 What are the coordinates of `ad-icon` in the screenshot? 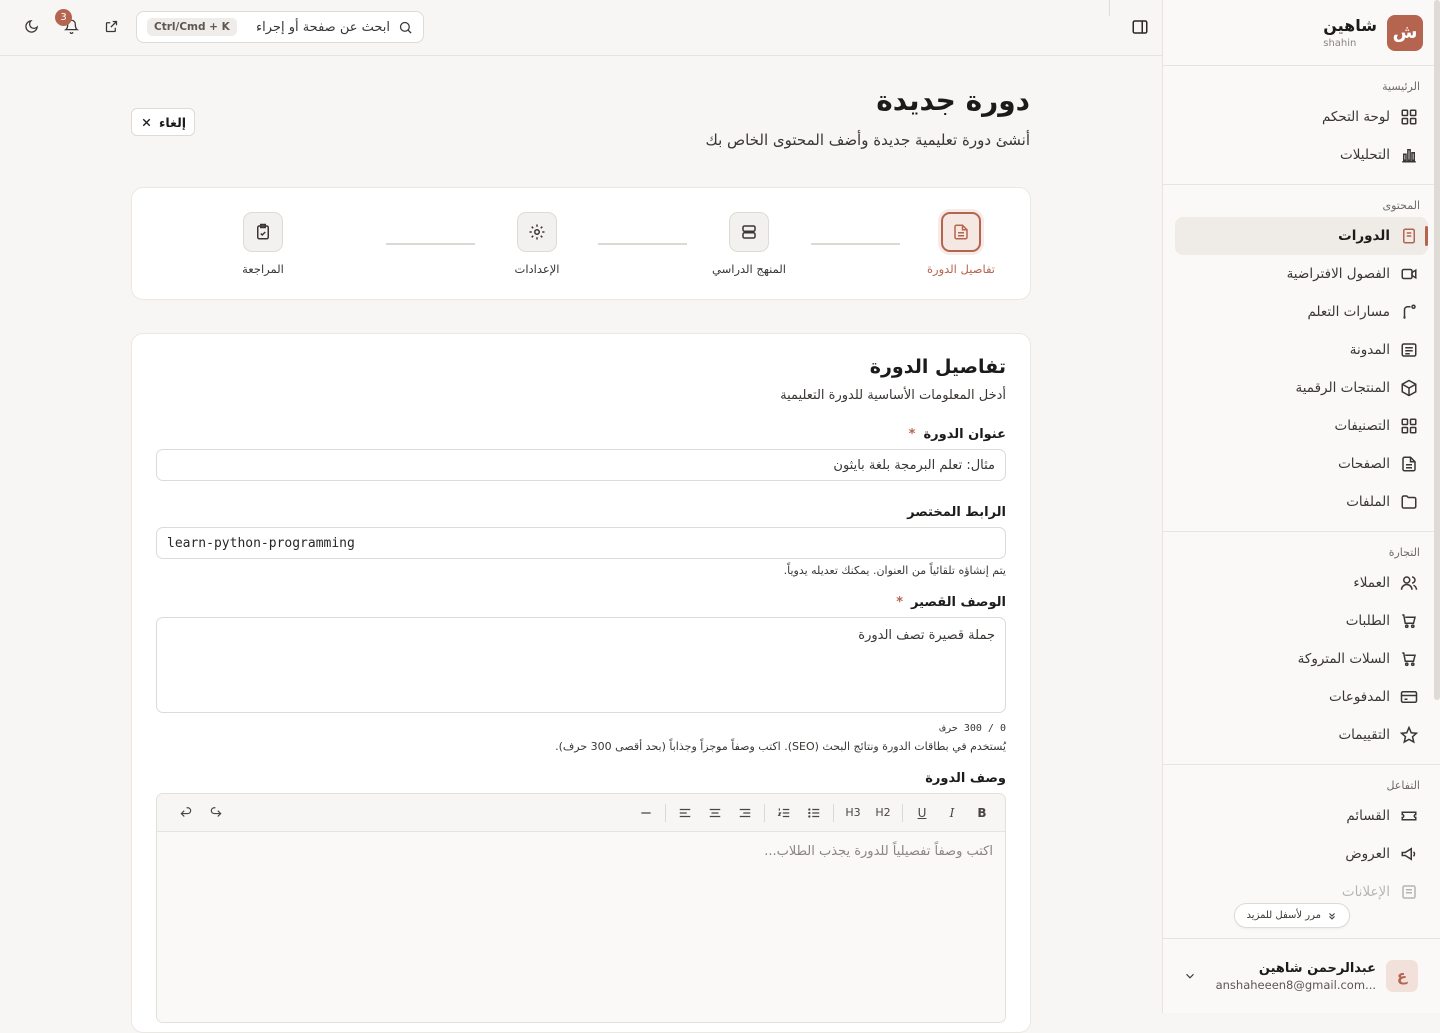 It's located at (1409, 892).